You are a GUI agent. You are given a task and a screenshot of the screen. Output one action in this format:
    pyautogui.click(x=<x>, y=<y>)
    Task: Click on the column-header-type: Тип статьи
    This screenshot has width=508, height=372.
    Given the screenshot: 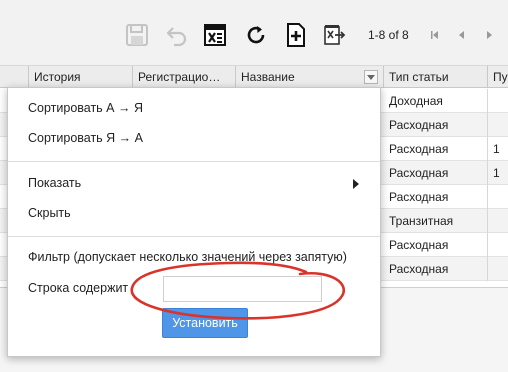 What is the action you would take?
    pyautogui.click(x=436, y=77)
    